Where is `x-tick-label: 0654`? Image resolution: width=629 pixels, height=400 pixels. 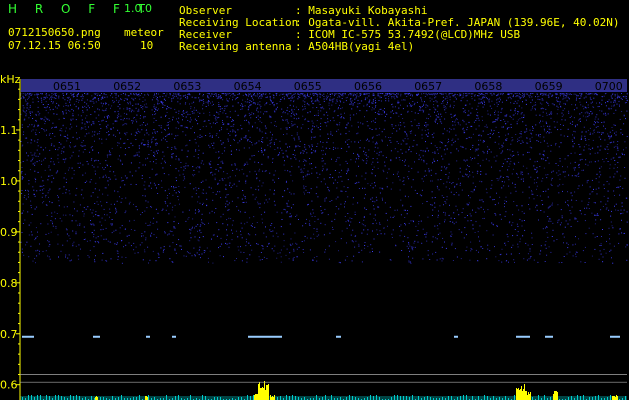
x-tick-label: 0654 is located at coordinates (248, 86).